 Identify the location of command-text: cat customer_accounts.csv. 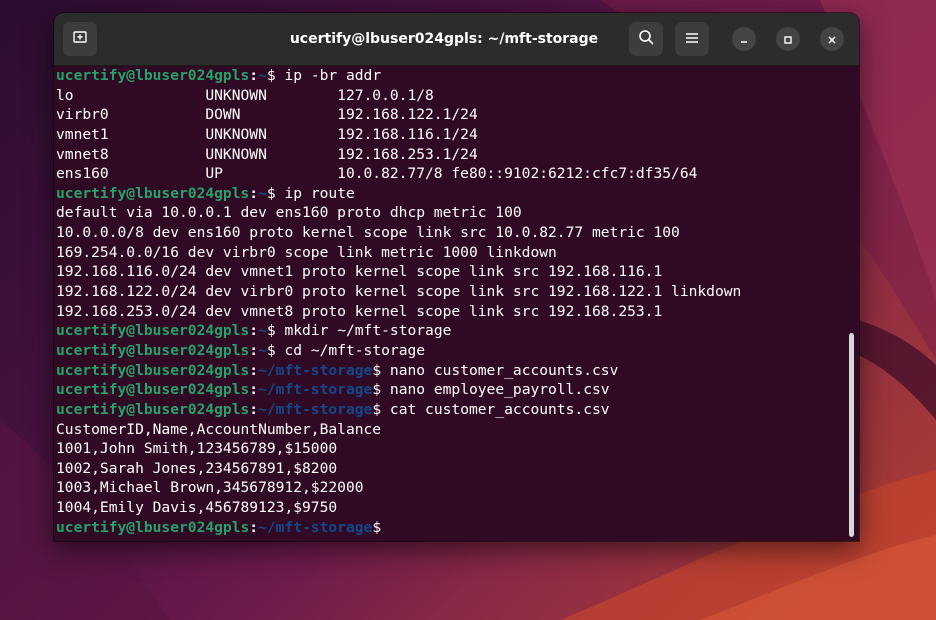
(495, 409).